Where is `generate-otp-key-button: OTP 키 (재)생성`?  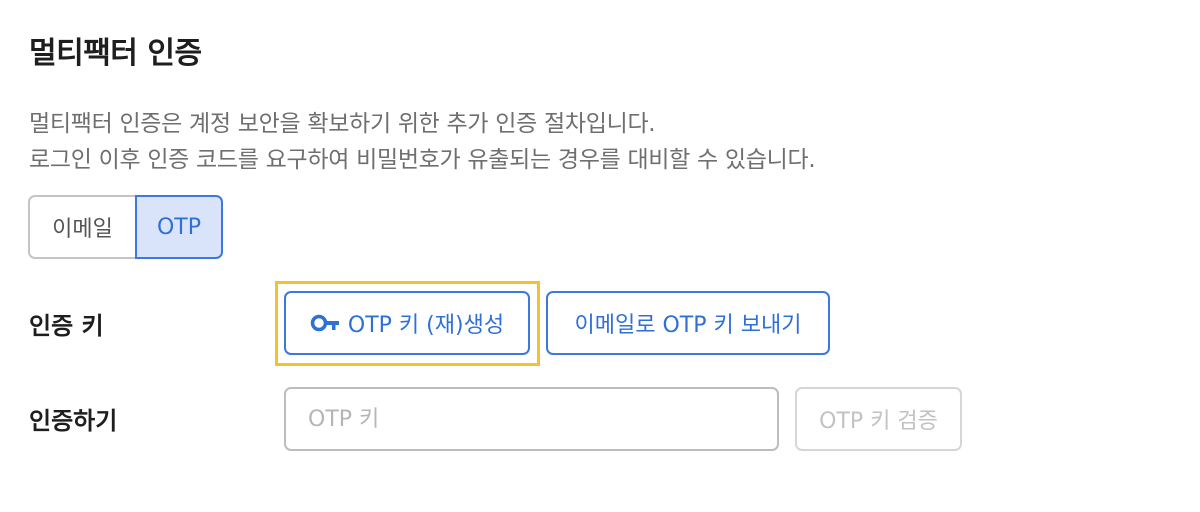 generate-otp-key-button: OTP 키 (재)생성 is located at coordinates (407, 323).